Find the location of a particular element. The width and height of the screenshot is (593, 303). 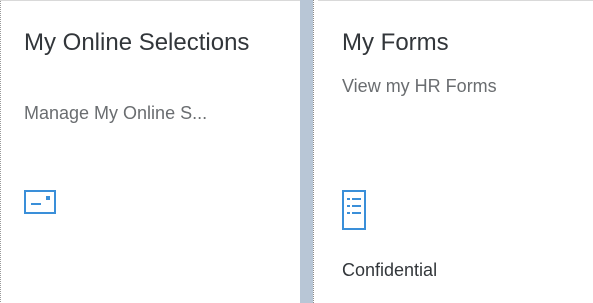

tile-title: My Online Selections is located at coordinates (137, 42).